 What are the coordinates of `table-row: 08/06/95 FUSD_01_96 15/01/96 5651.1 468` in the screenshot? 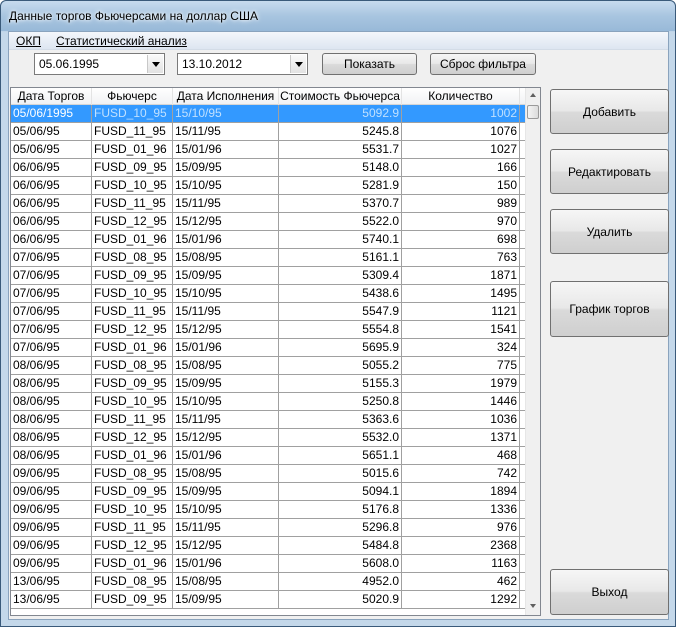 It's located at (268, 456).